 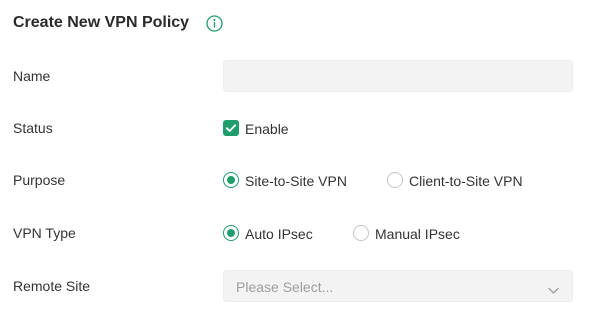 I want to click on name-input, so click(x=398, y=76).